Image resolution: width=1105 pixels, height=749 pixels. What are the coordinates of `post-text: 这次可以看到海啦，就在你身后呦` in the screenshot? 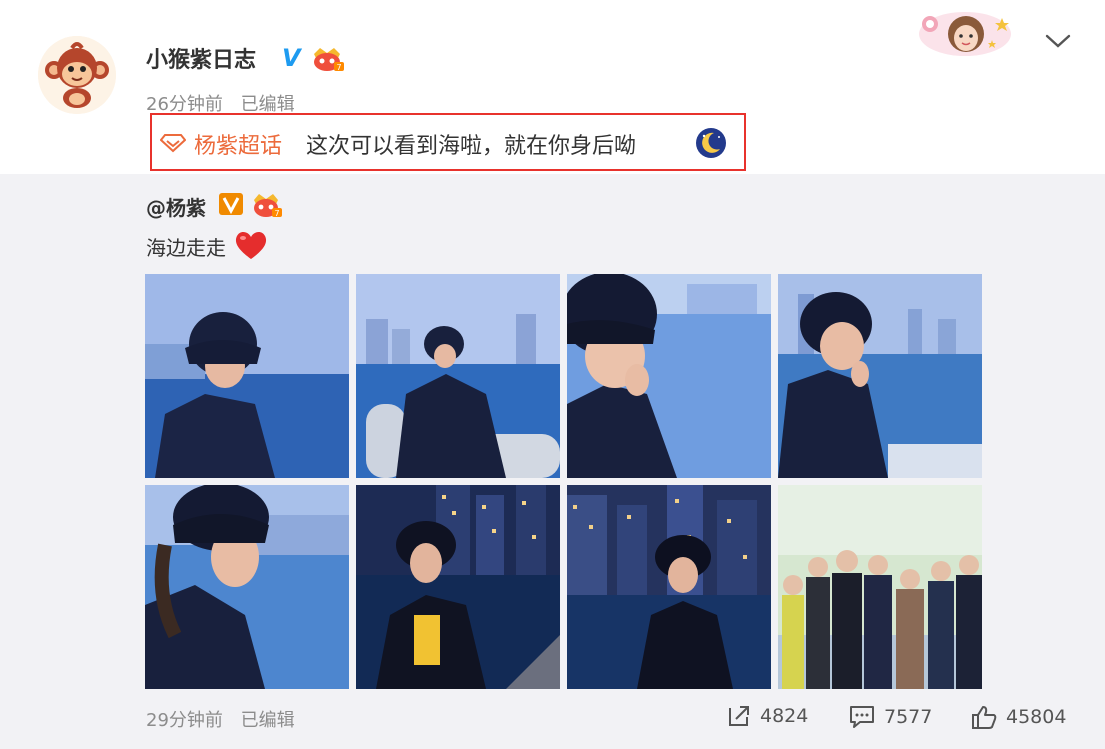 It's located at (471, 146).